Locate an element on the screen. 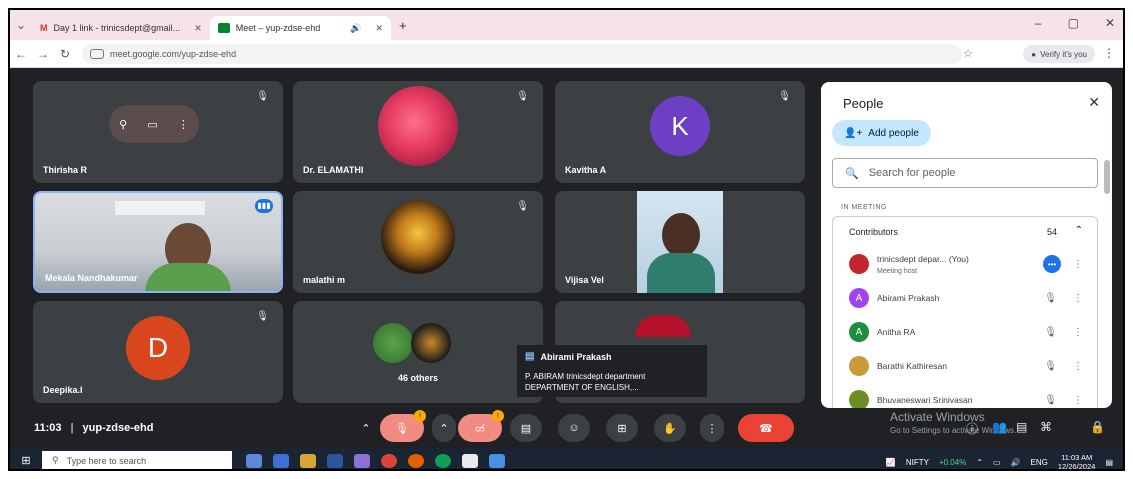 This screenshot has height=479, width=1133. browser-icon is located at coordinates (443, 460).